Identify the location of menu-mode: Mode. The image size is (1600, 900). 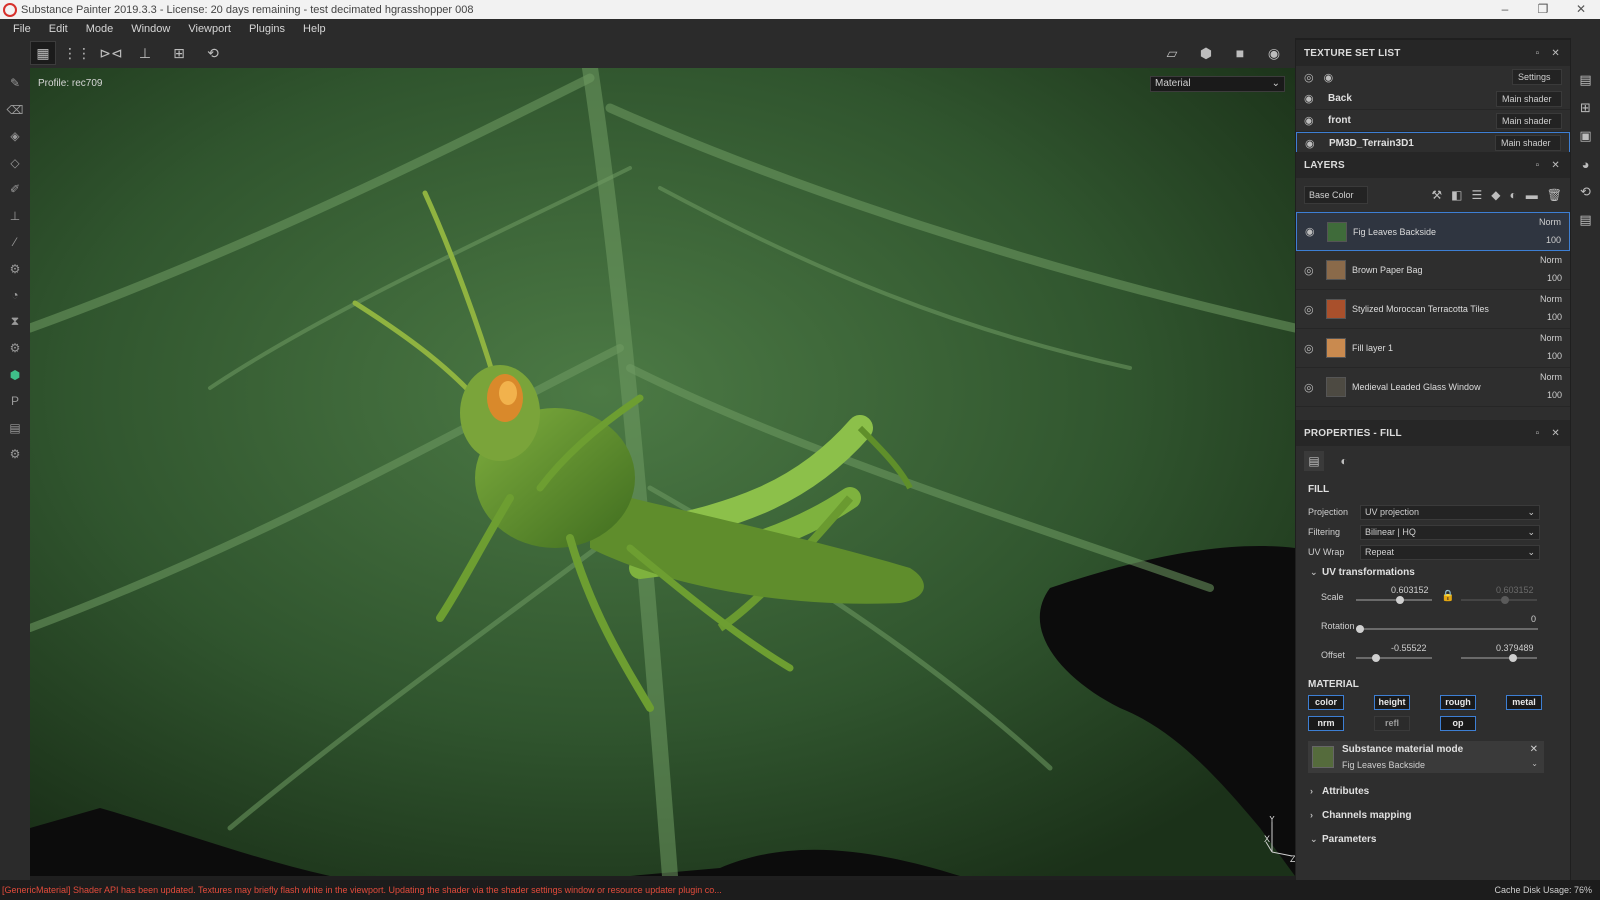
(100, 29).